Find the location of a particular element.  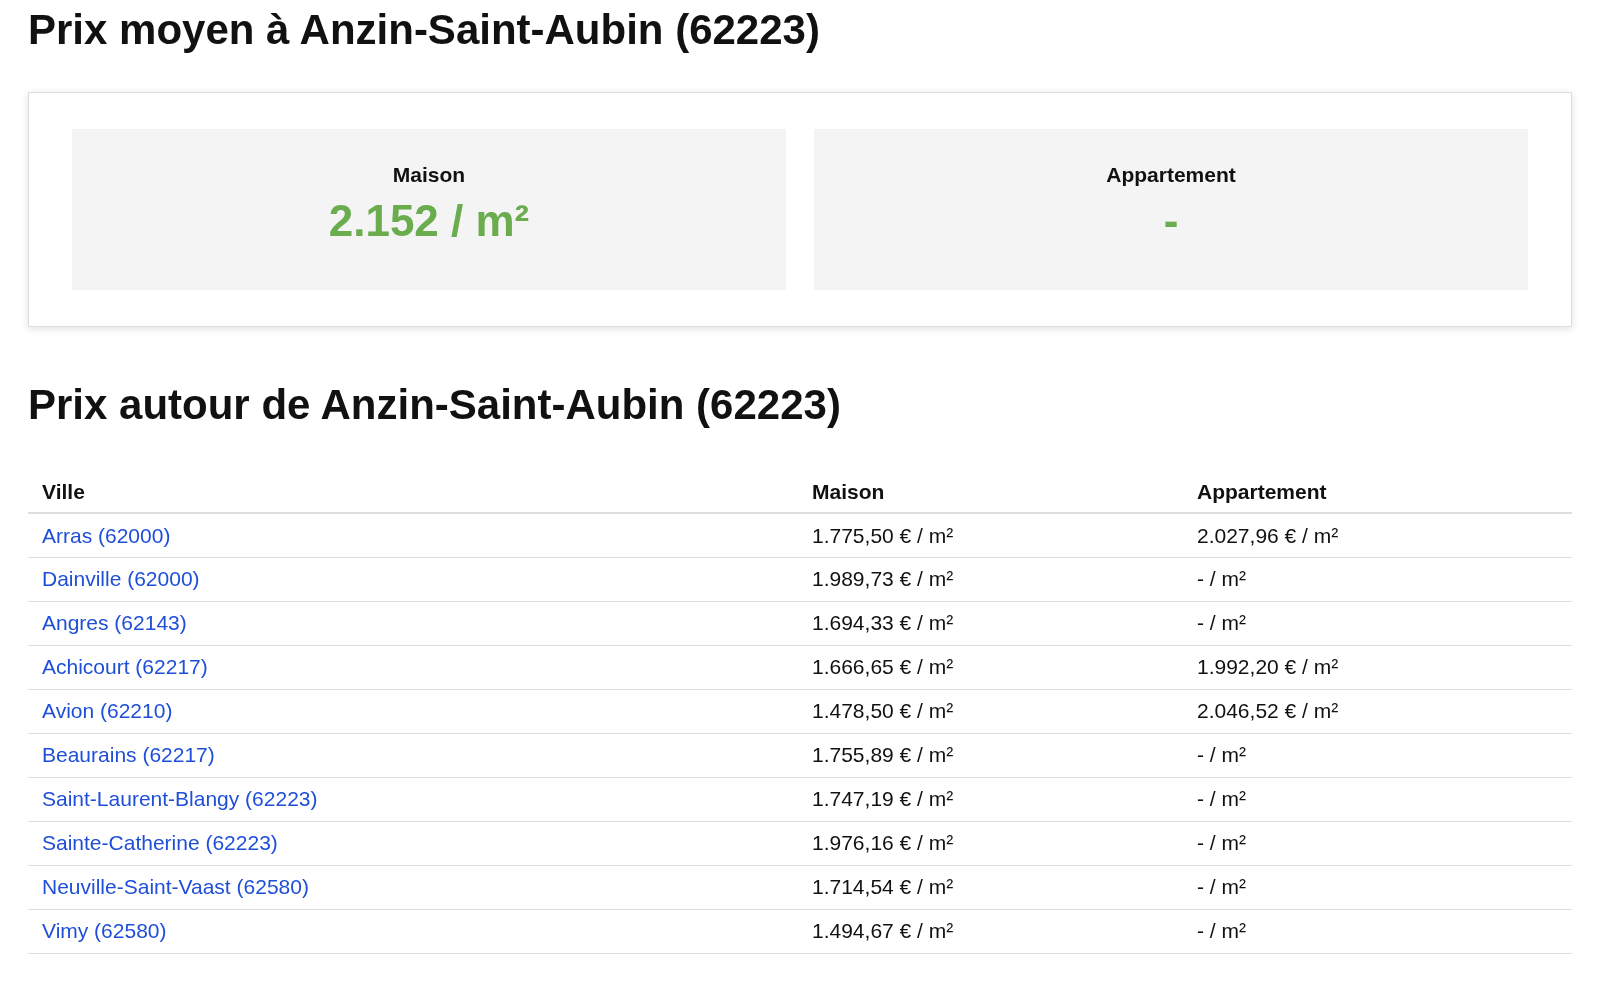

city-link: Angres (62143) is located at coordinates (114, 623).